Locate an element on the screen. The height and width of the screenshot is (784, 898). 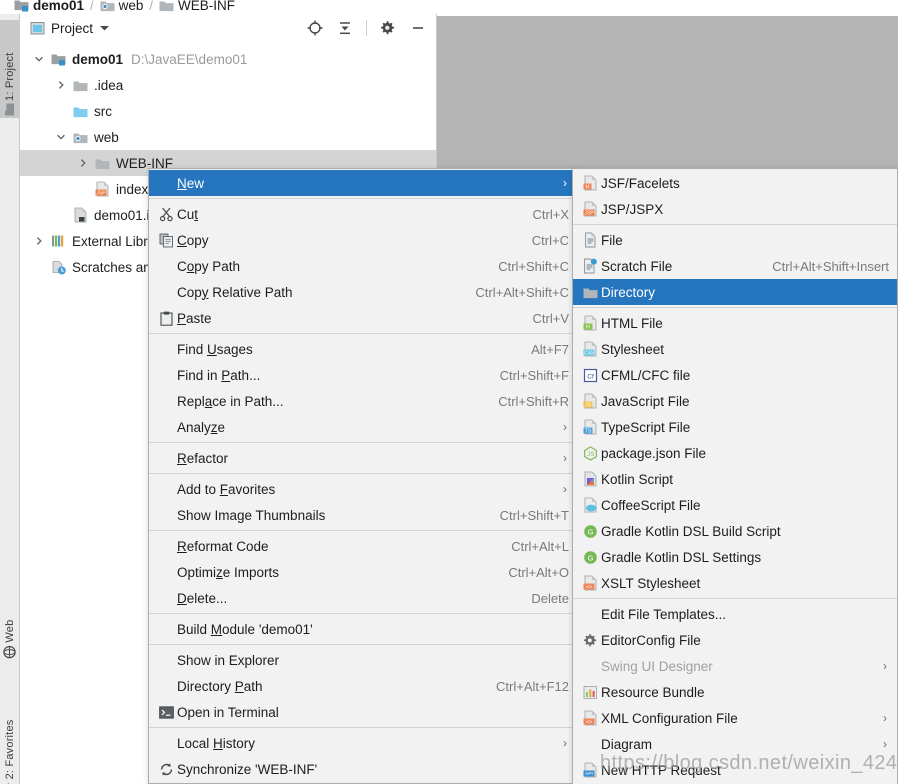
menu-item-label: Diagram is located at coordinates (627, 744).